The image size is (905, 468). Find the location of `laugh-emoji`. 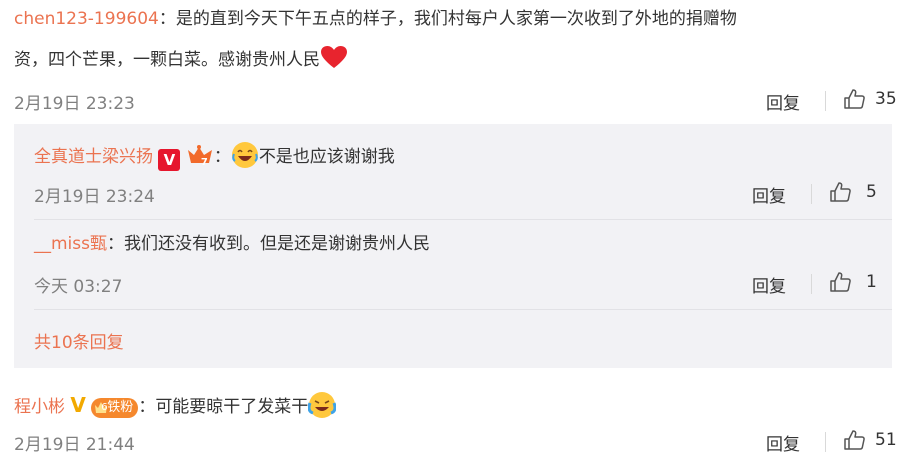

laugh-emoji is located at coordinates (245, 155).